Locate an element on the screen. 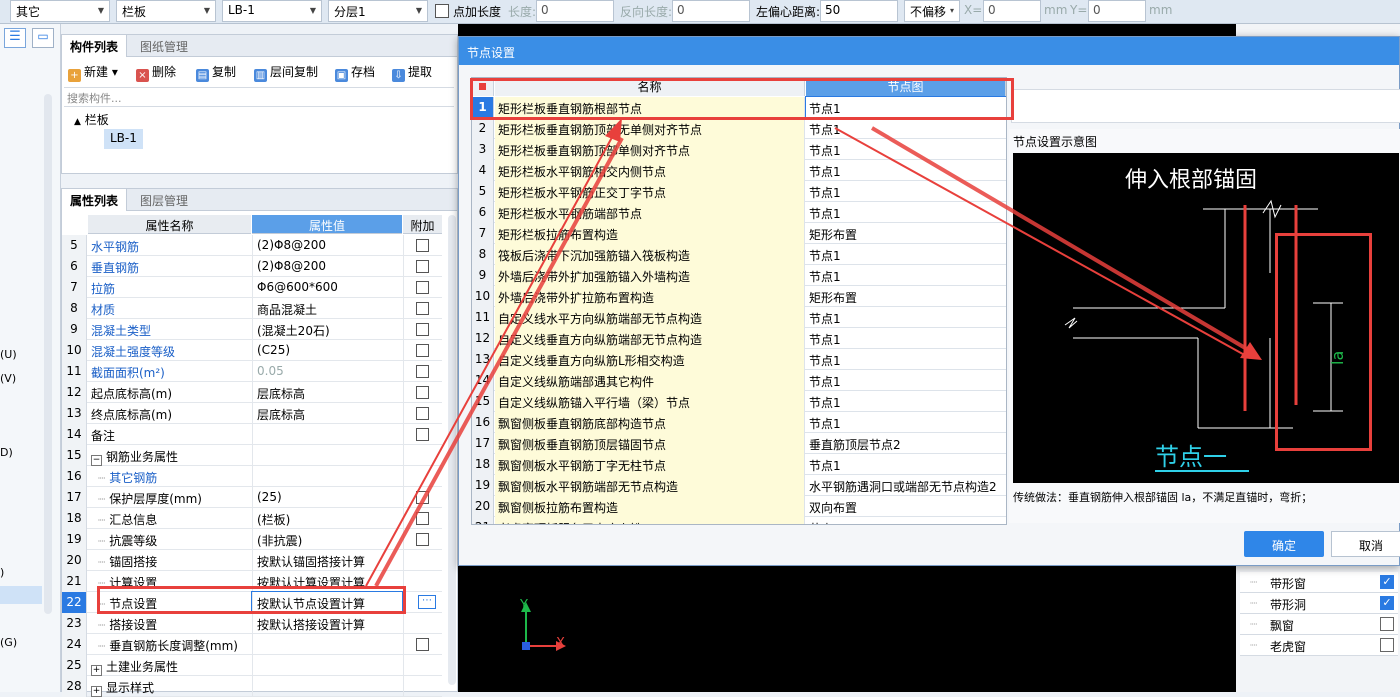  property-row: 23 ┈ 搭接设置 按默认搭接设置计算 is located at coordinates (252, 623).